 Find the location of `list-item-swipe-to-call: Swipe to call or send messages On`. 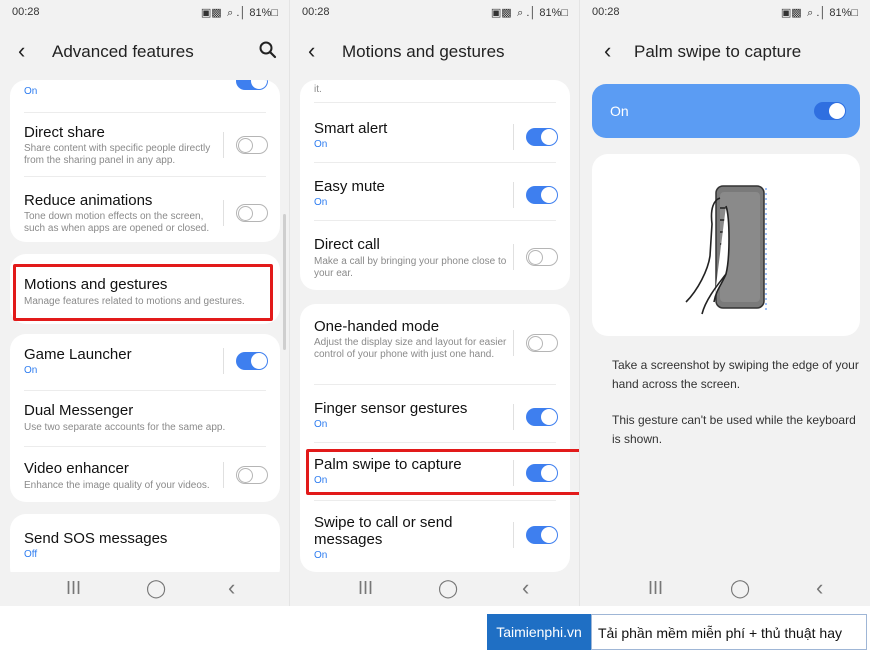

list-item-swipe-to-call: Swipe to call or send messages On is located at coordinates (435, 537).